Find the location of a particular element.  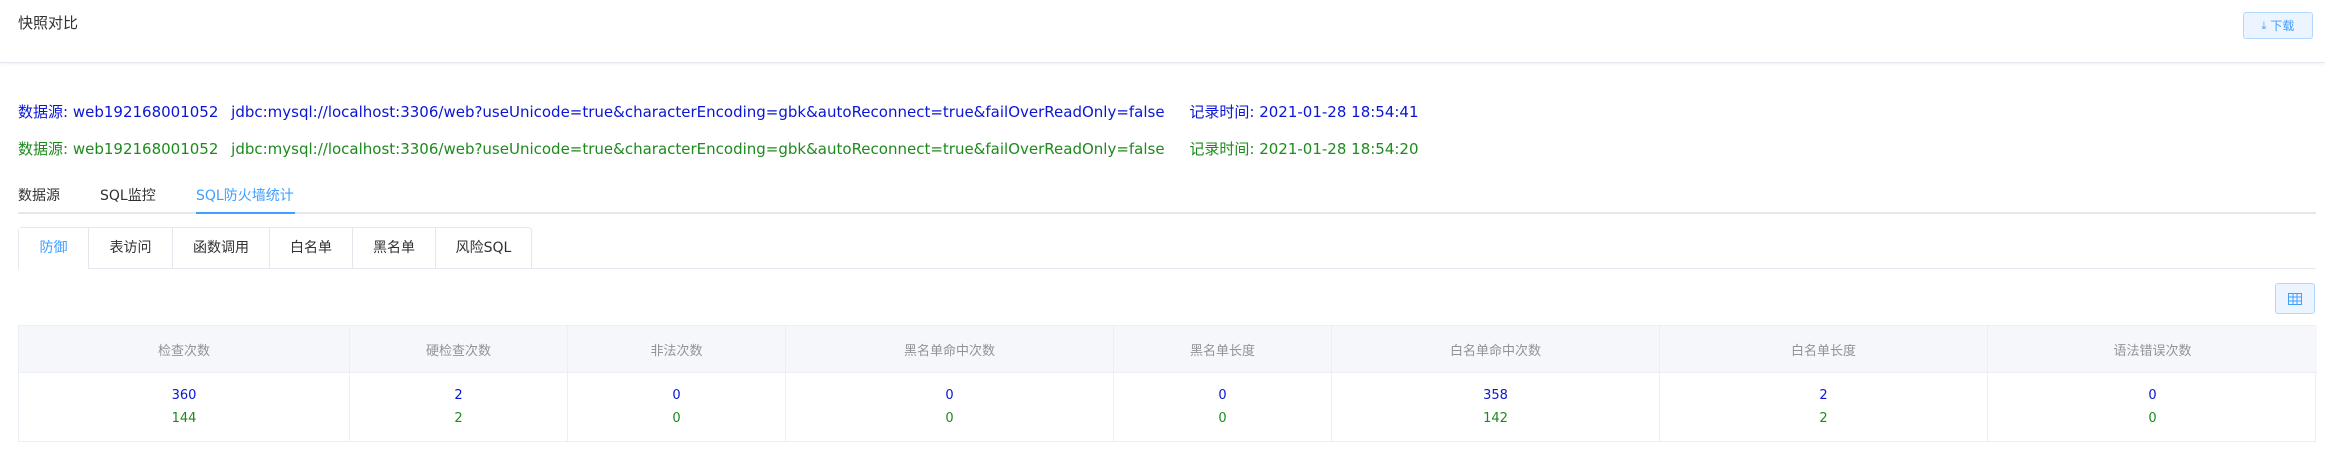

download-button: ⤓ 下载 is located at coordinates (2278, 25).